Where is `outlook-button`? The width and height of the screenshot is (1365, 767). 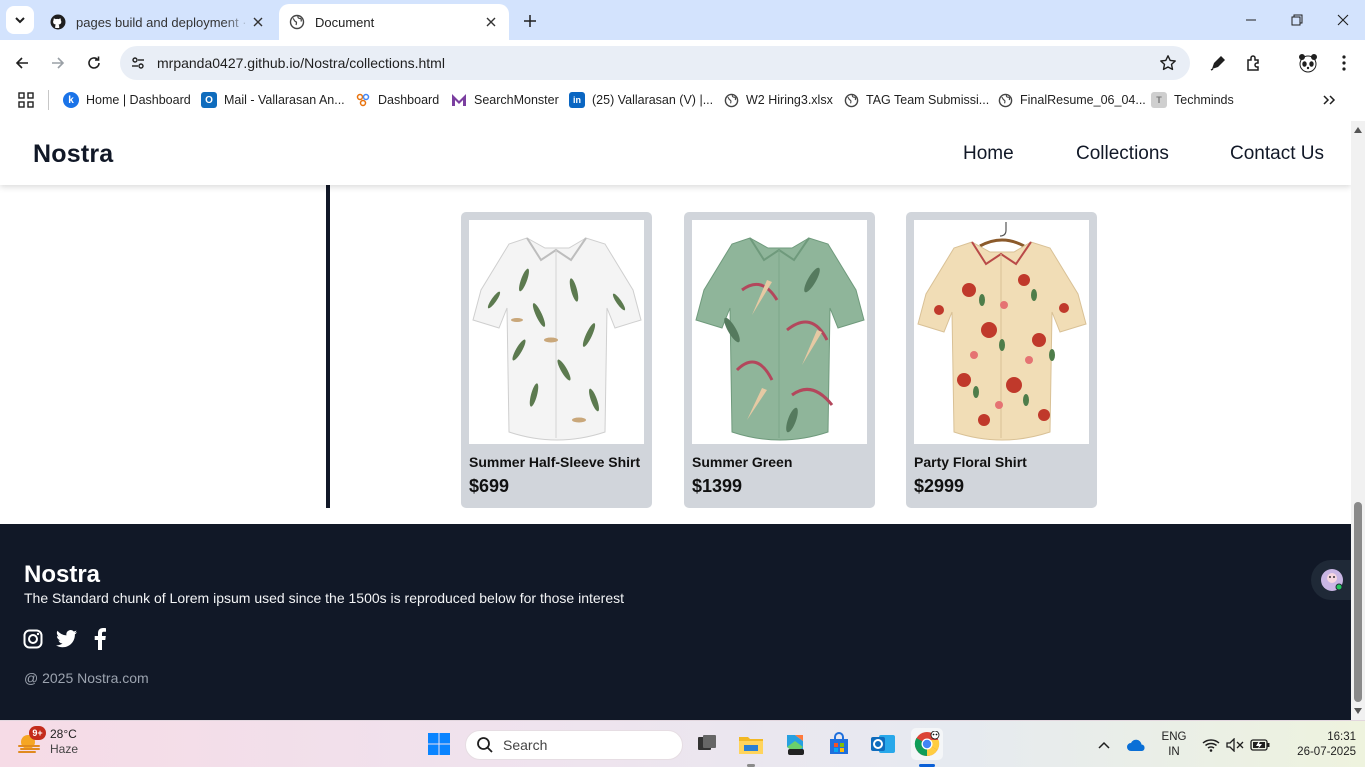 outlook-button is located at coordinates (883, 744).